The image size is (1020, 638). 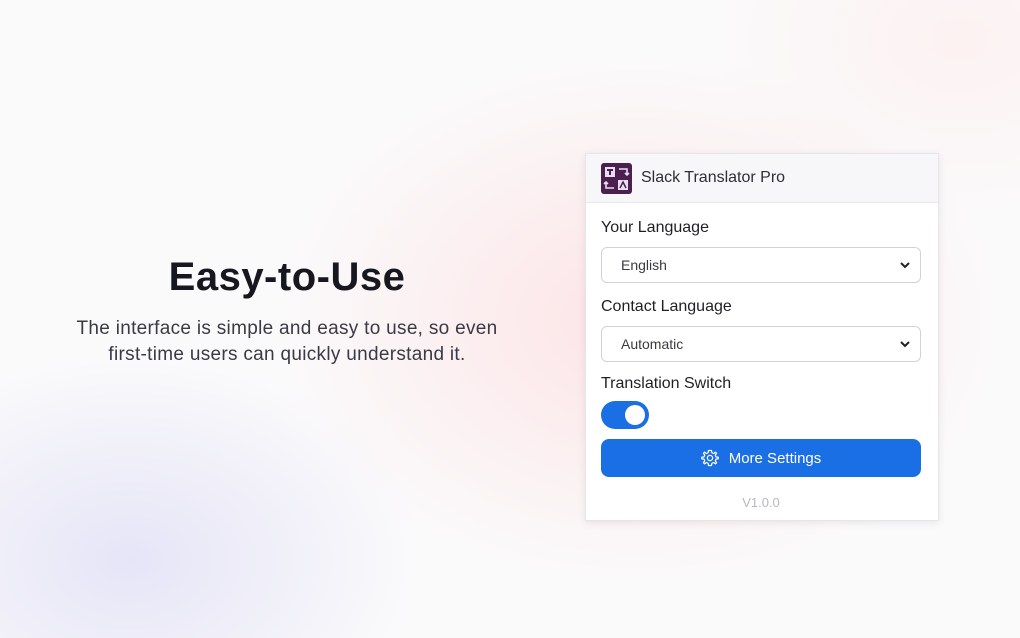 I want to click on your-language-label: Your Language, so click(x=655, y=227).